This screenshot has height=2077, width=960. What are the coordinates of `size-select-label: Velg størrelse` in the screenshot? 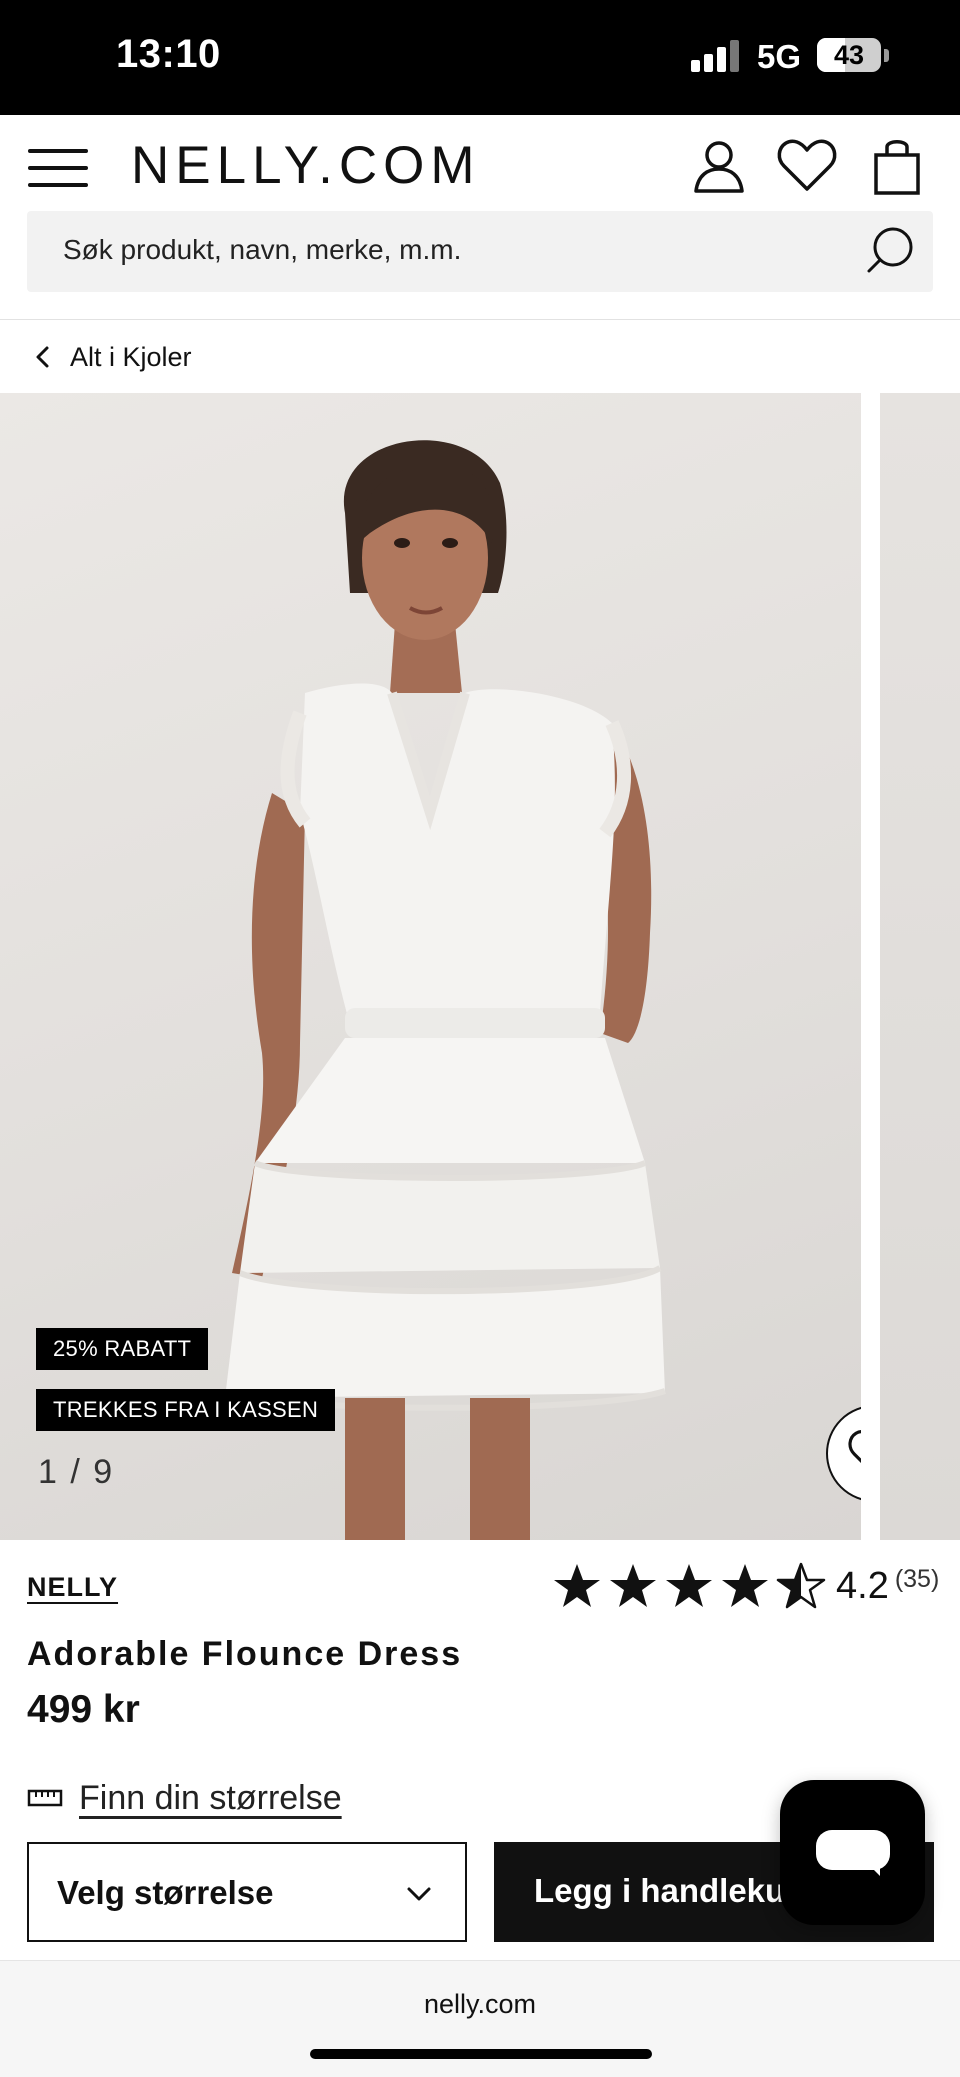 It's located at (165, 1892).